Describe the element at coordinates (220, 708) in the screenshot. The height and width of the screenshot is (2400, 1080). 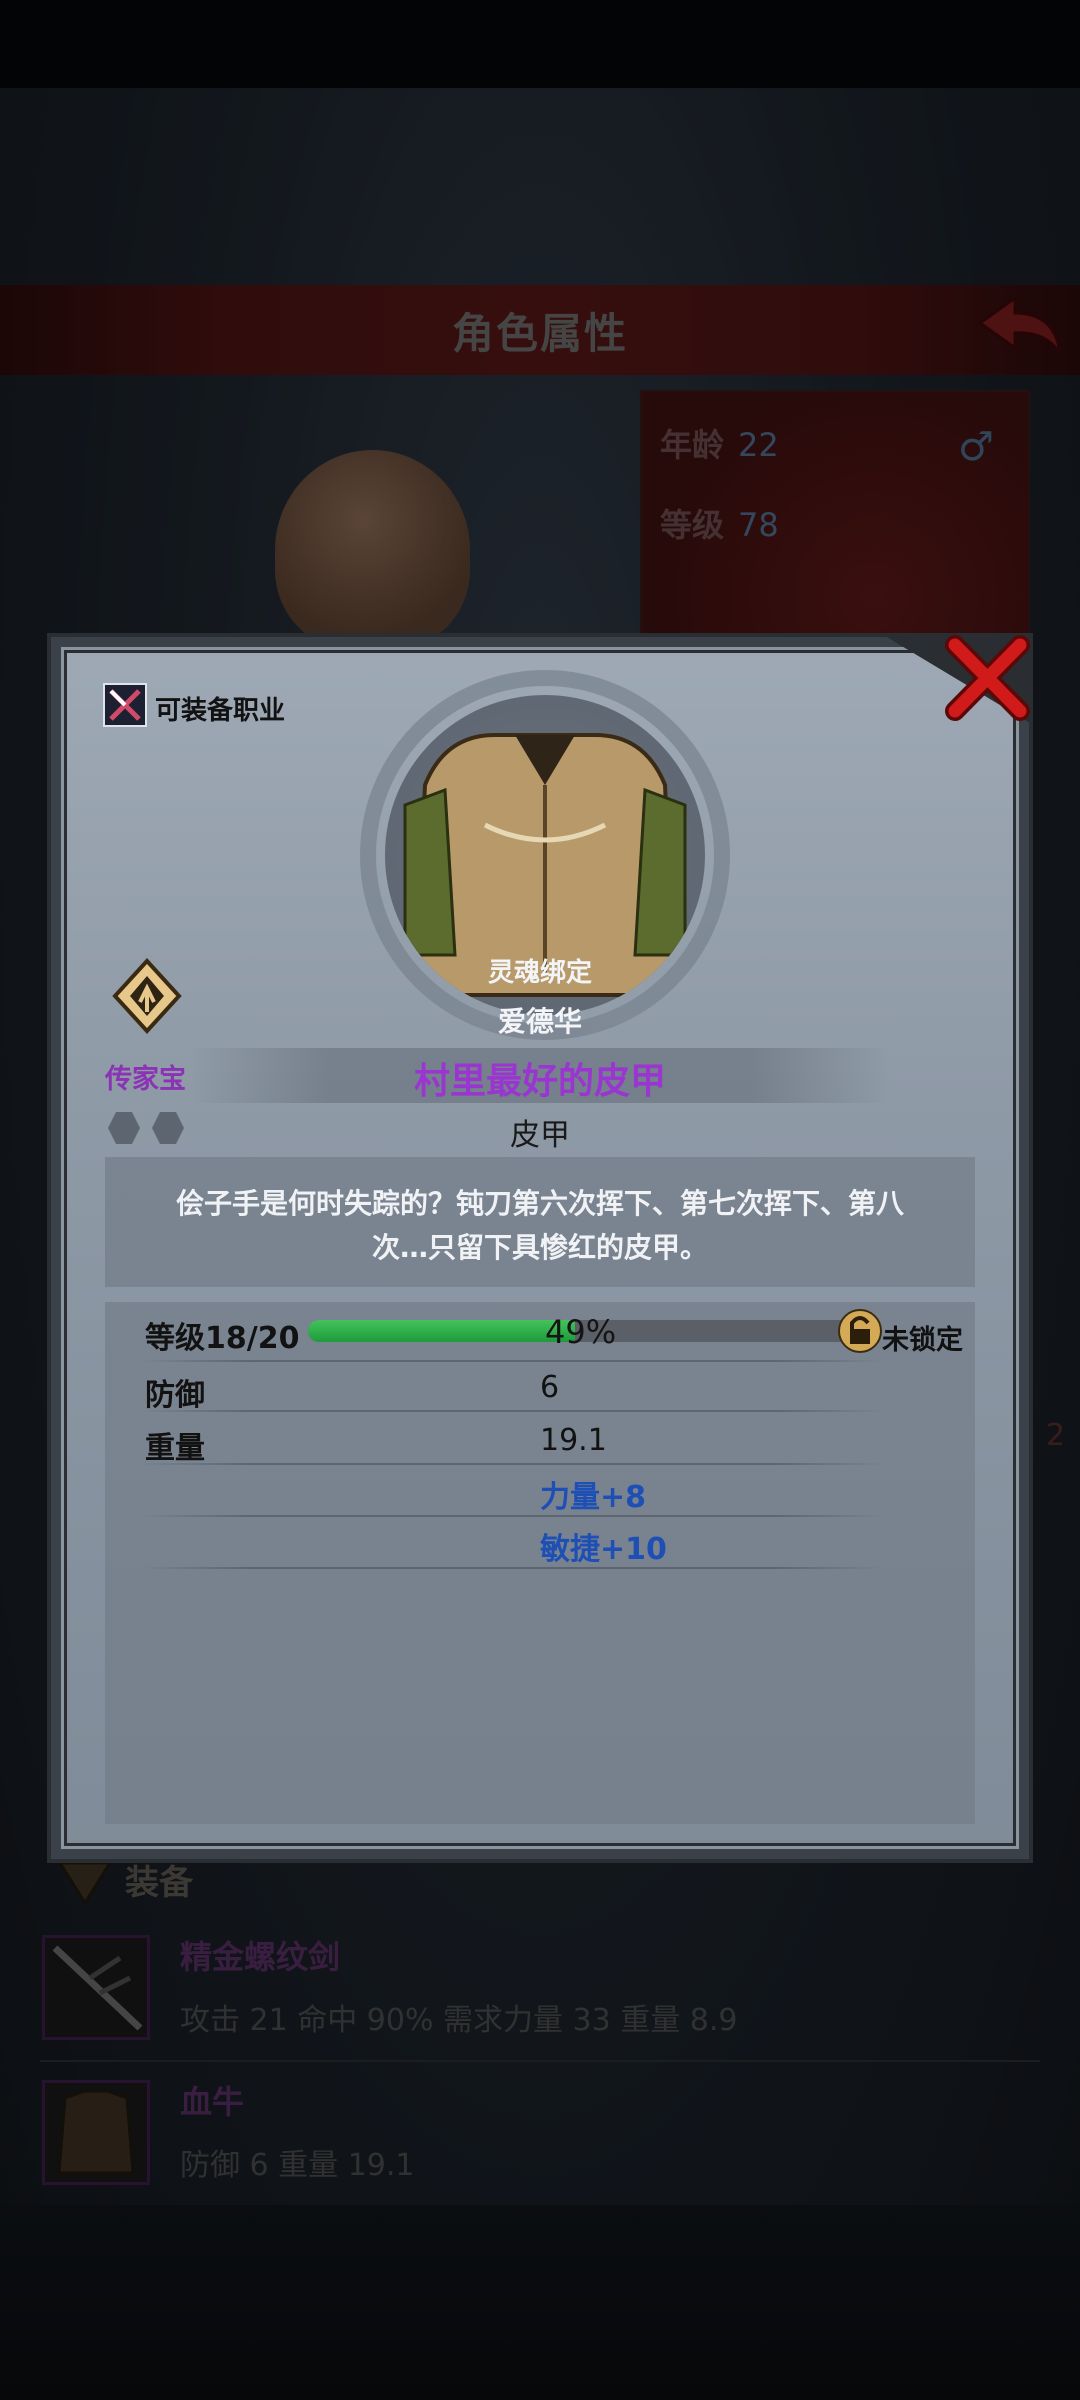
I see `equippable-class-label: 可装备职业` at that location.